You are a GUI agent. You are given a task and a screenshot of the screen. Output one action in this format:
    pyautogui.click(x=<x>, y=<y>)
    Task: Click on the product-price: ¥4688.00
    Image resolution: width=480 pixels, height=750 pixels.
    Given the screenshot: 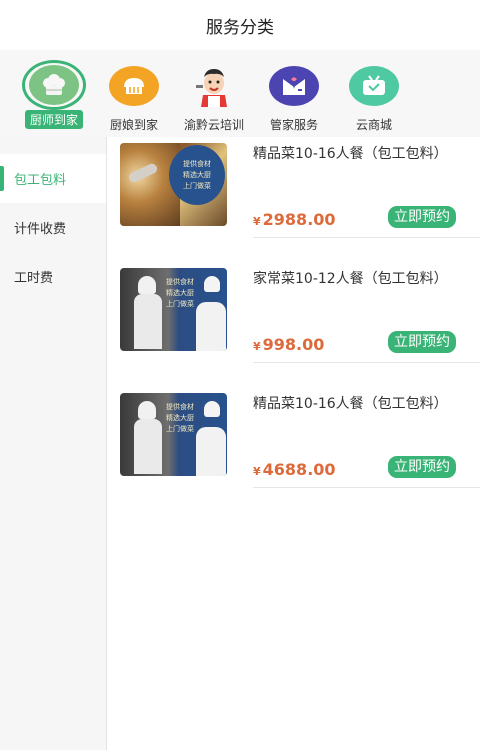 What is the action you would take?
    pyautogui.click(x=294, y=469)
    